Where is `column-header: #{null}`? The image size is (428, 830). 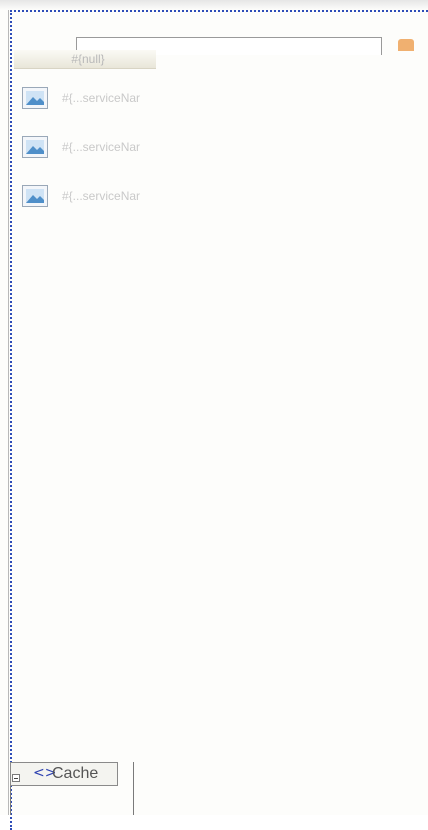
column-header: #{null} is located at coordinates (85, 59).